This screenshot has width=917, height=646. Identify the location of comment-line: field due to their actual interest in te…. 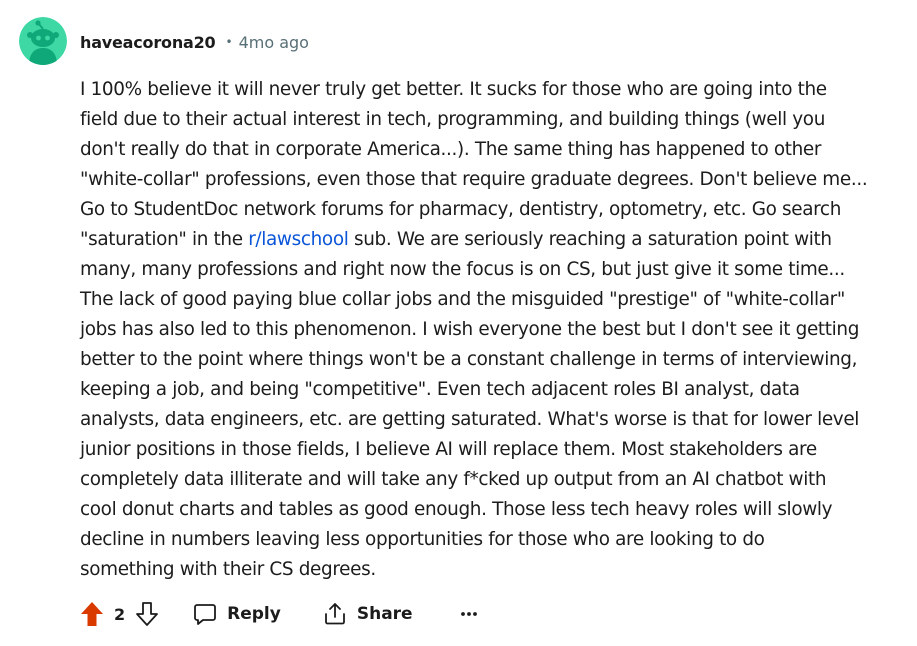
(453, 119).